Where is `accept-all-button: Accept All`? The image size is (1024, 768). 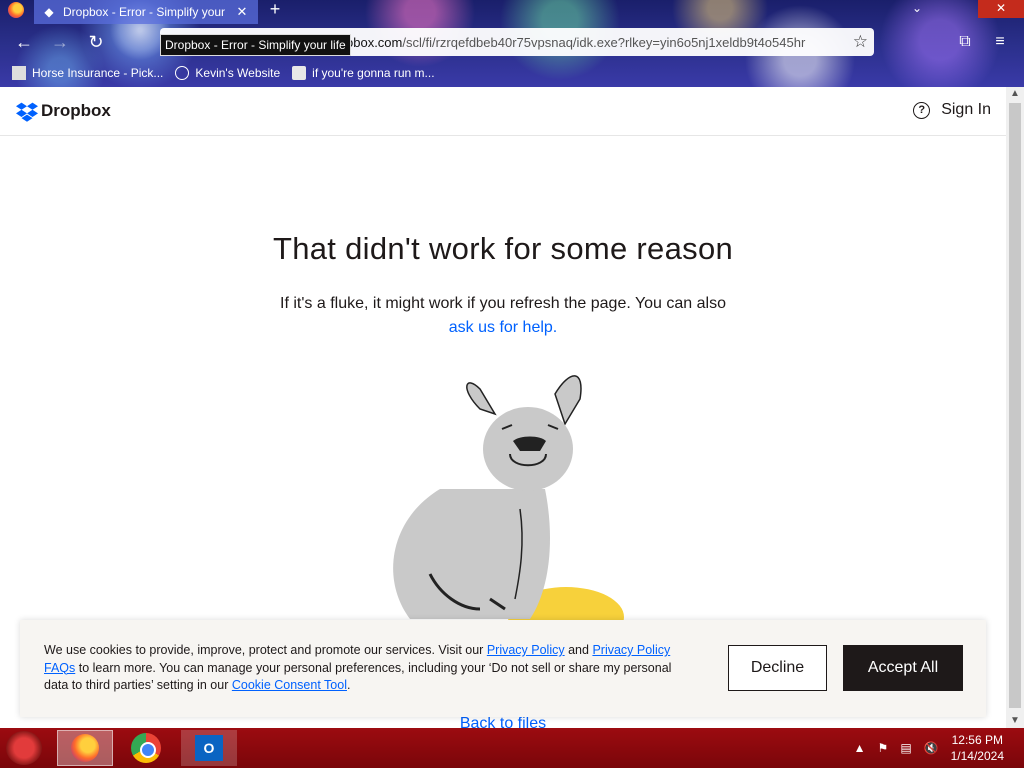 accept-all-button: Accept All is located at coordinates (903, 668).